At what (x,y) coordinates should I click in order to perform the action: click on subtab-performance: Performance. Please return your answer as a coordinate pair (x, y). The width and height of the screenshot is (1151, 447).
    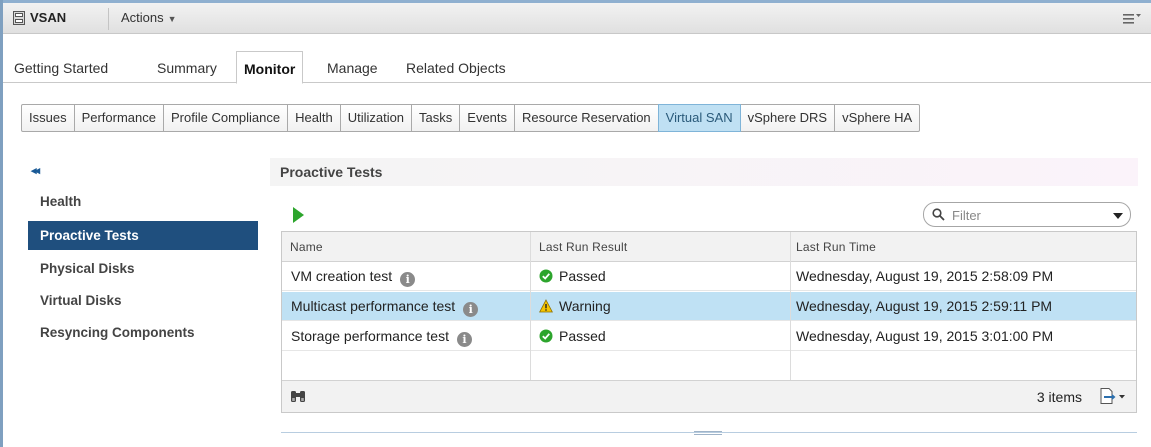
    Looking at the image, I should click on (118, 118).